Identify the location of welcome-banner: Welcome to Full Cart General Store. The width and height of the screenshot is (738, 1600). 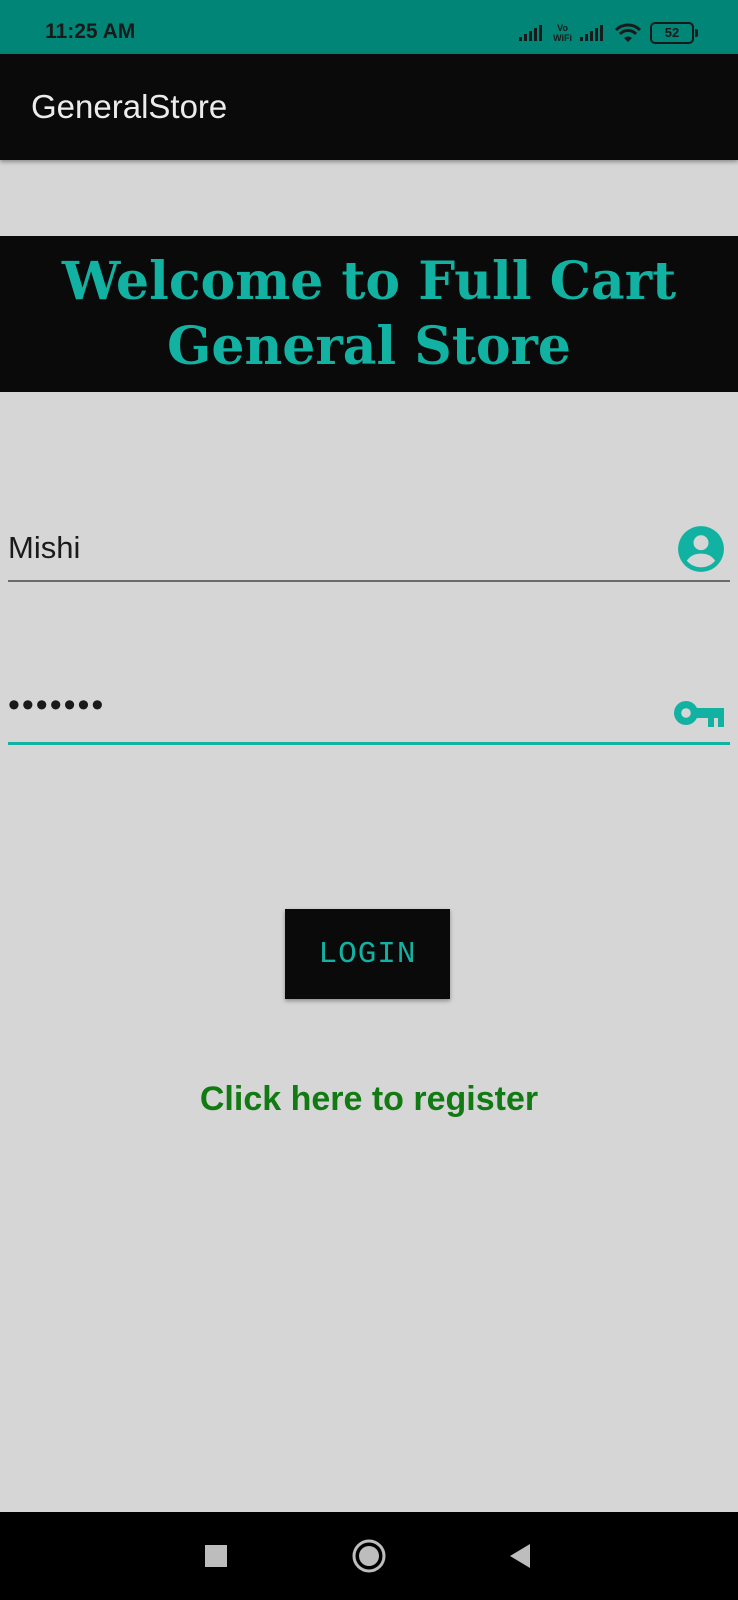
(369, 314).